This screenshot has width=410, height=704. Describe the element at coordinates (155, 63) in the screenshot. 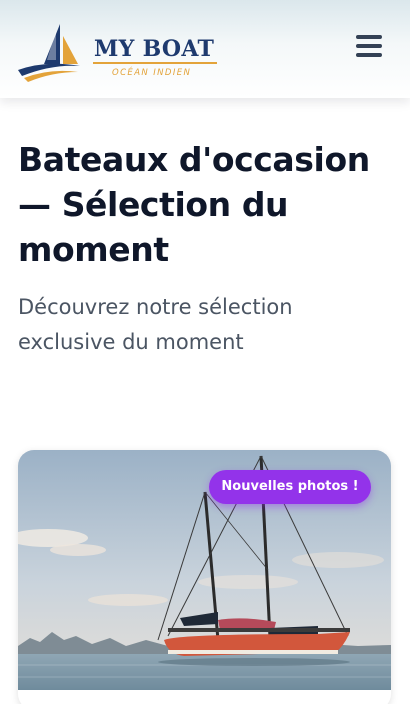

I see `logo-divider` at that location.